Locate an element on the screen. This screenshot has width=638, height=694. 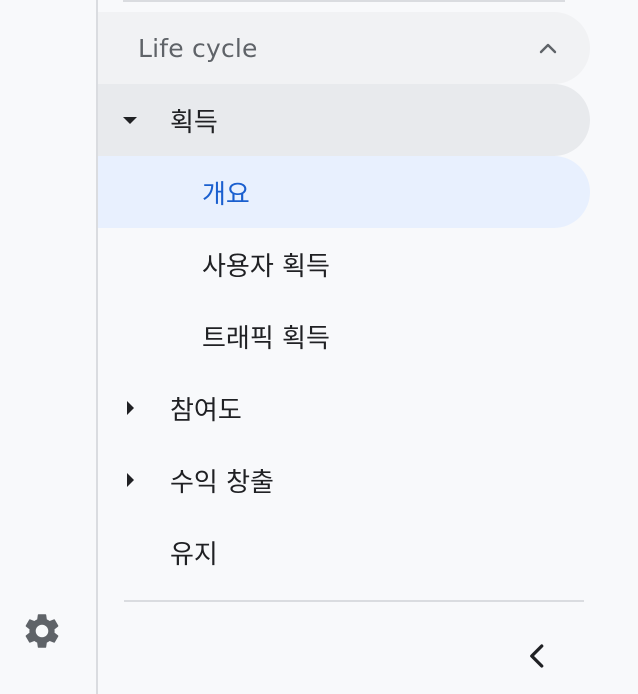
nav-item-overview: 개요 is located at coordinates (344, 192).